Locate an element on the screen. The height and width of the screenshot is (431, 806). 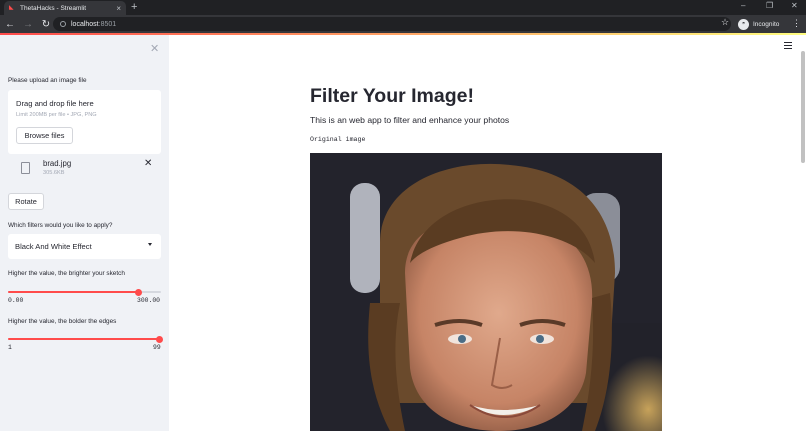
forward-icon: → is located at coordinates (28, 24).